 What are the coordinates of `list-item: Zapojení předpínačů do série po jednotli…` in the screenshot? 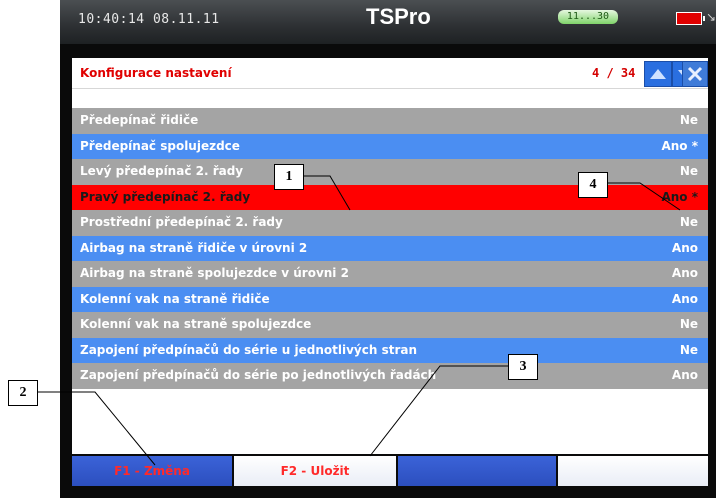 It's located at (390, 376).